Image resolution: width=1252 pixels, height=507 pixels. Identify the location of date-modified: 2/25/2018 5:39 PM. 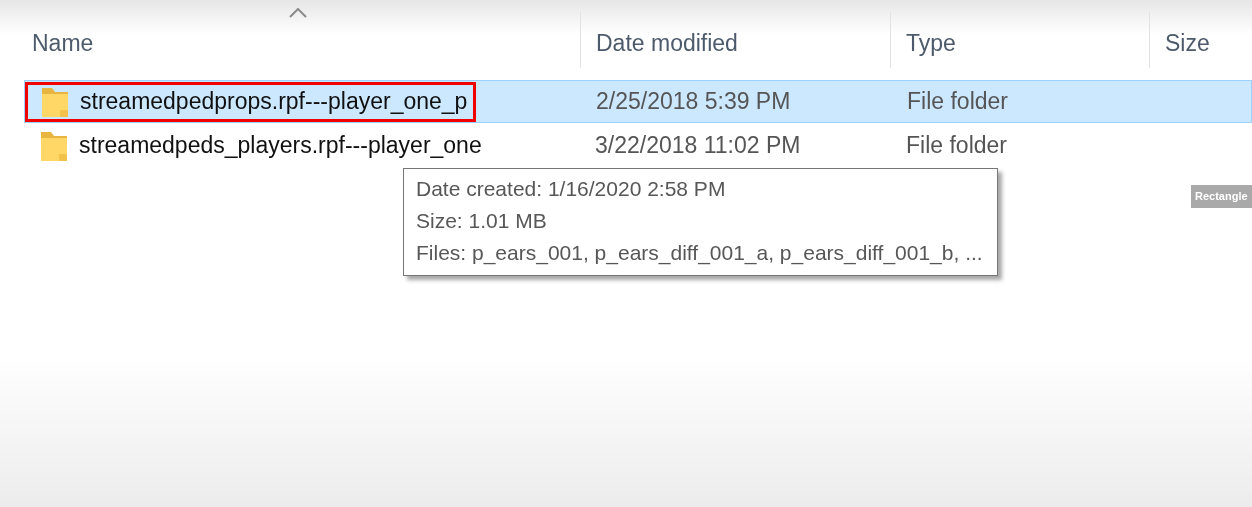
(693, 102).